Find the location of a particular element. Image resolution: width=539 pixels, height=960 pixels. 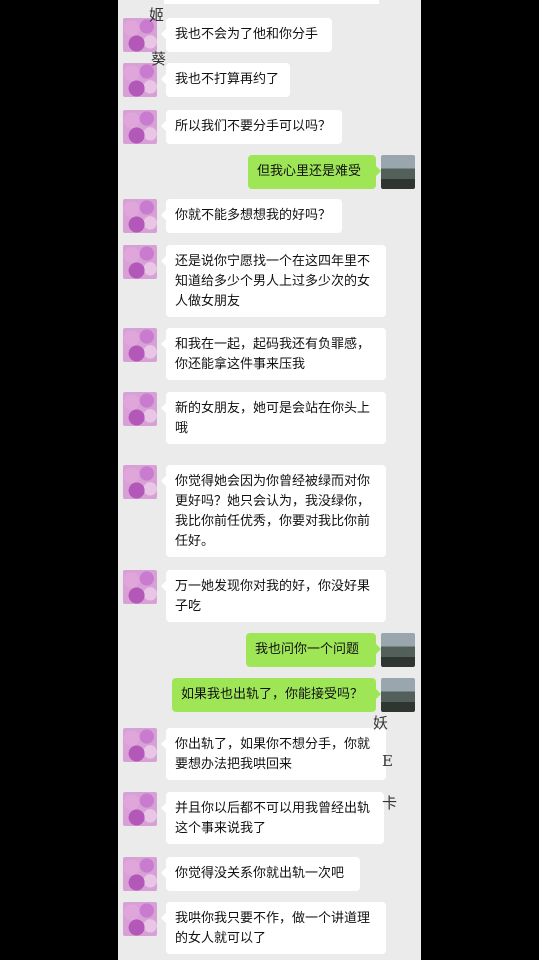

chat-message: 你出轨了，如果你不想分手，你就要想办法把我哄回来 is located at coordinates (269, 754).